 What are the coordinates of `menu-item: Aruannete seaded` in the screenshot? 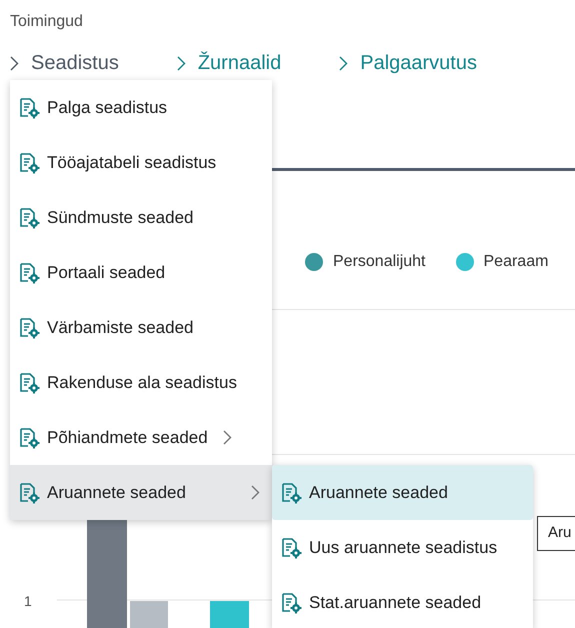 It's located at (141, 492).